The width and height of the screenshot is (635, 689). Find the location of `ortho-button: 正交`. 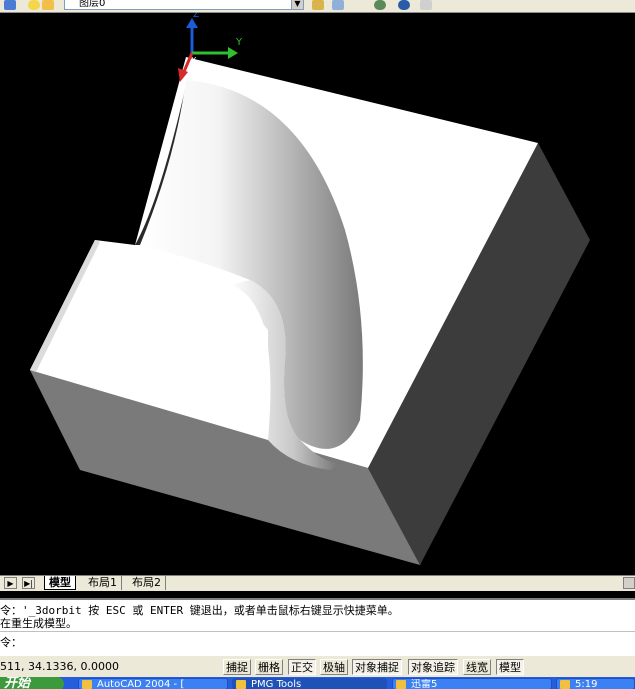

ortho-button: 正交 is located at coordinates (302, 667).